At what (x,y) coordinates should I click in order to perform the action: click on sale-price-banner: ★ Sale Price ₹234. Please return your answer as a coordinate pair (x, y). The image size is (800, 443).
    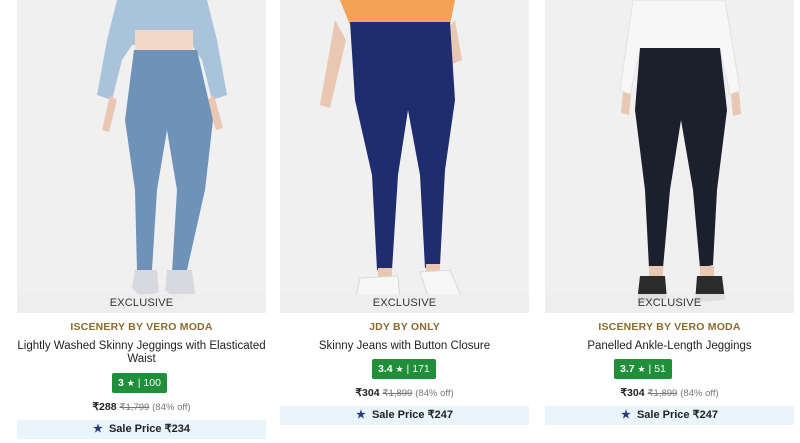
    Looking at the image, I should click on (141, 429).